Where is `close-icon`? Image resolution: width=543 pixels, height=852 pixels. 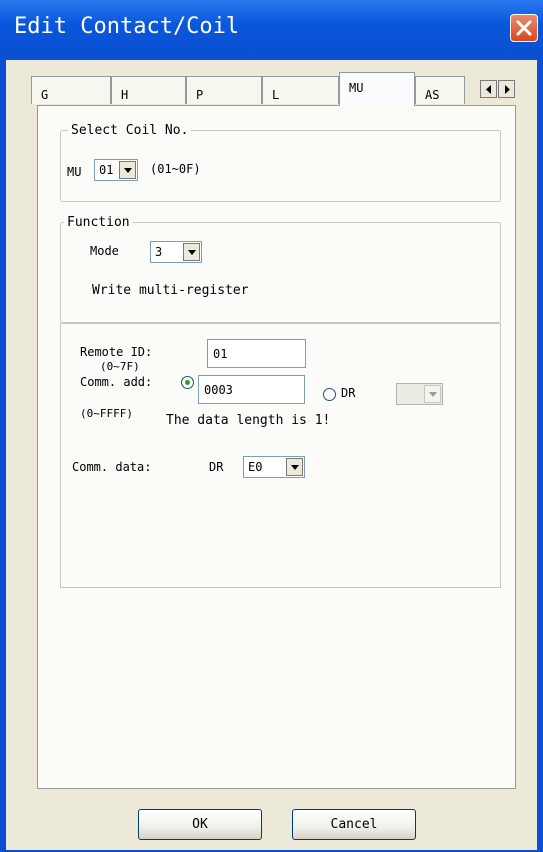 close-icon is located at coordinates (524, 28).